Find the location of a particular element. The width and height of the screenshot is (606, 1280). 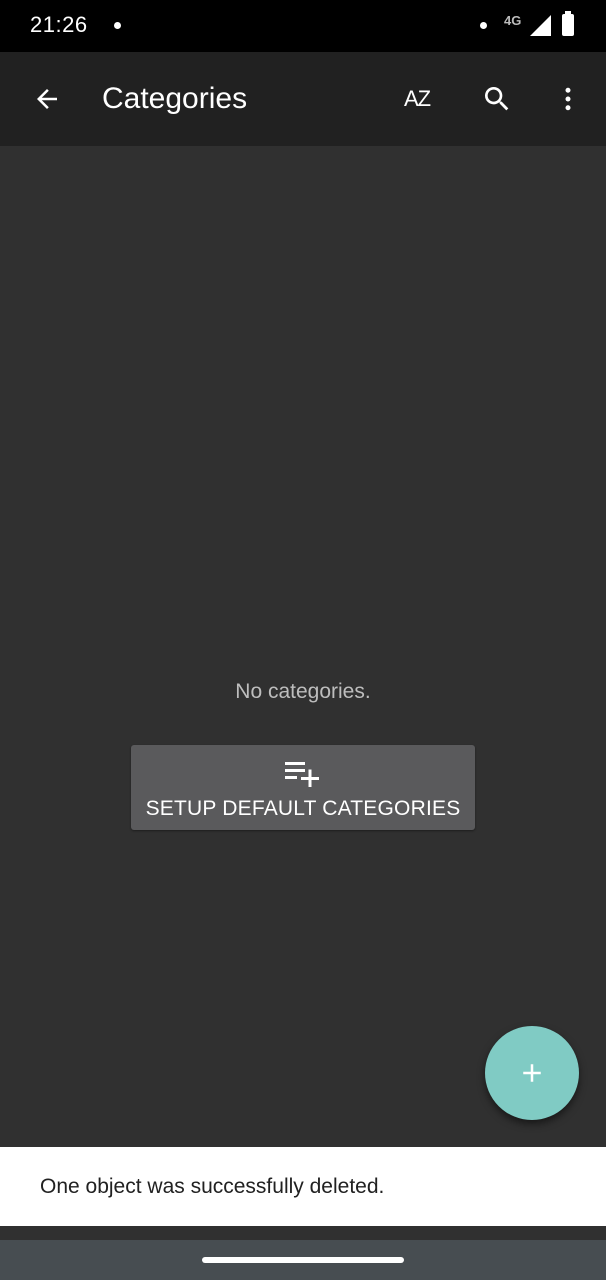

setup-button-label: SETUP DEFAULT CATEGORIES is located at coordinates (303, 808).